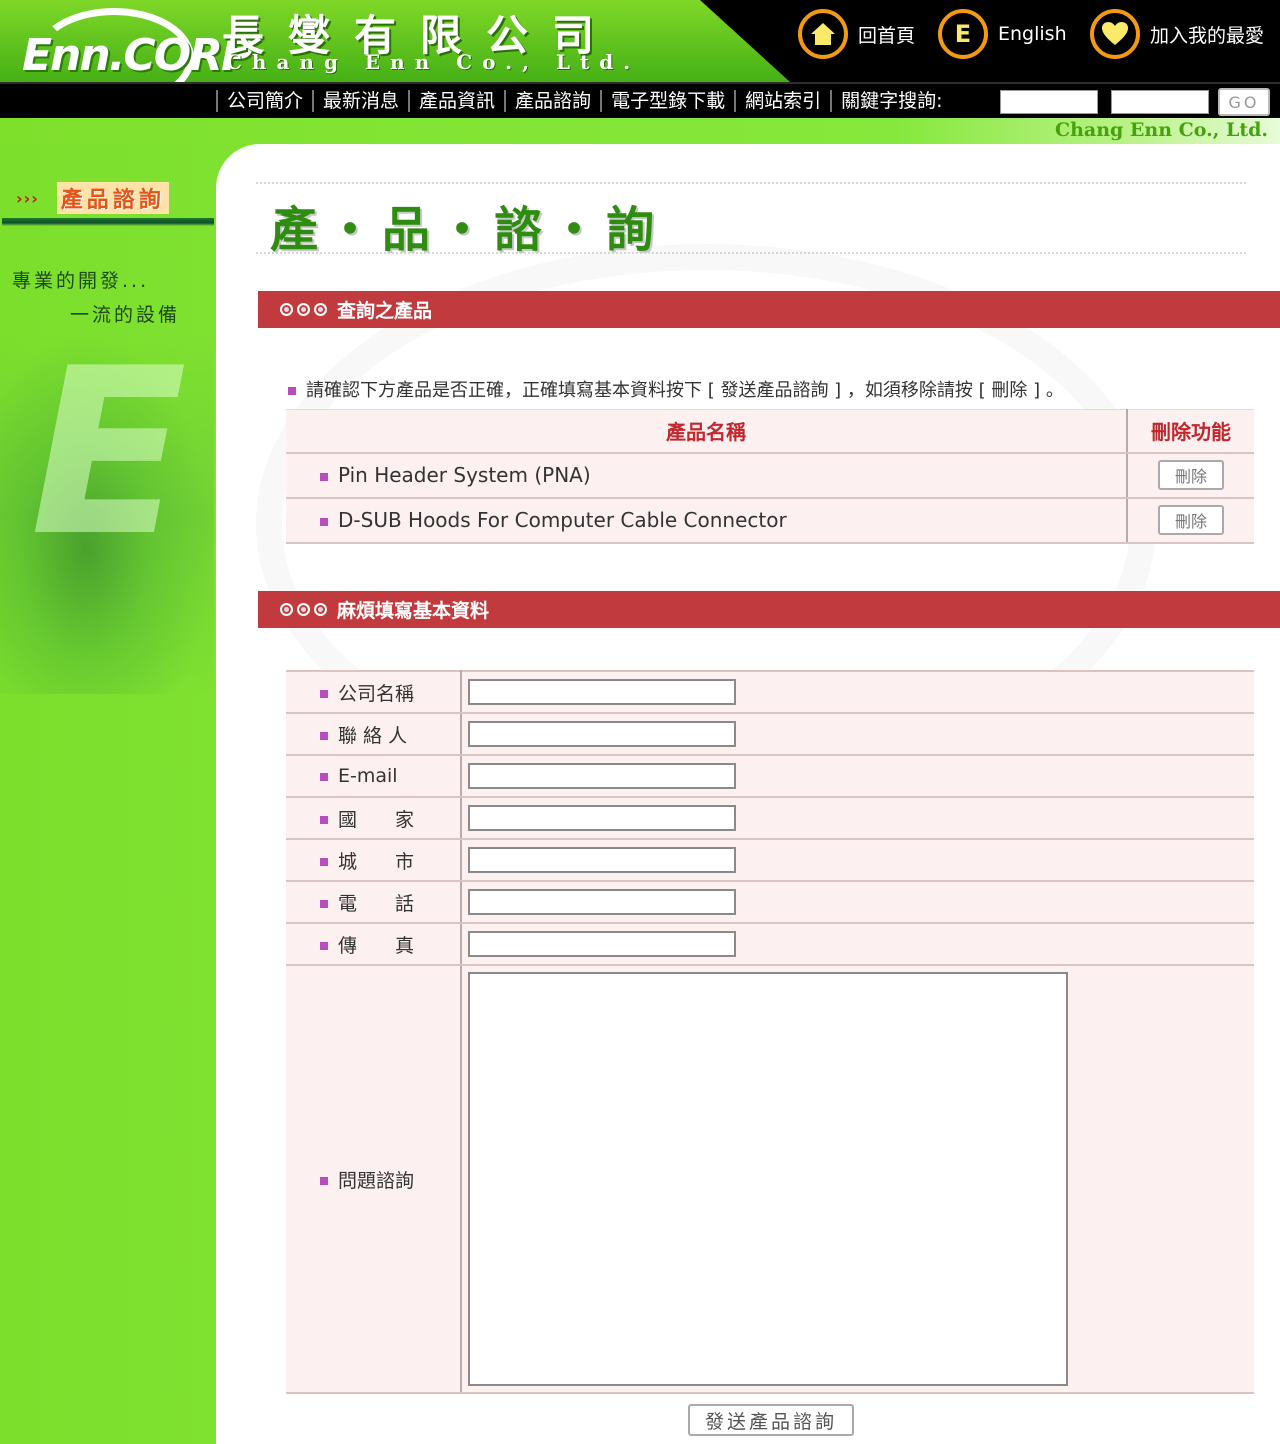  Describe the element at coordinates (771, 1420) in the screenshot. I see `send-inquiry-button: 發送產品諮詢` at that location.